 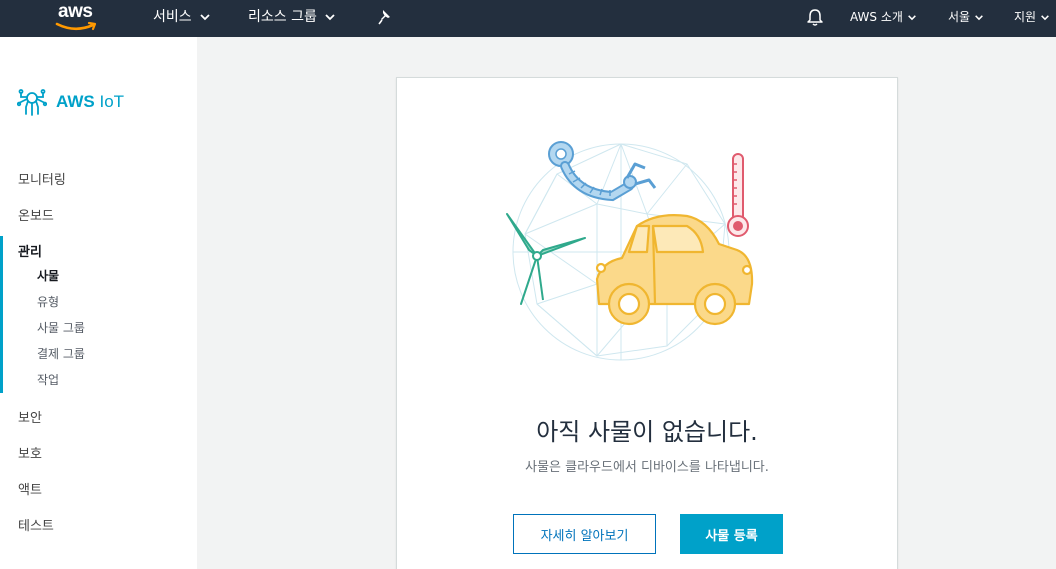 What do you see at coordinates (48, 301) in the screenshot?
I see `sidebar-item-types: 유형` at bounding box center [48, 301].